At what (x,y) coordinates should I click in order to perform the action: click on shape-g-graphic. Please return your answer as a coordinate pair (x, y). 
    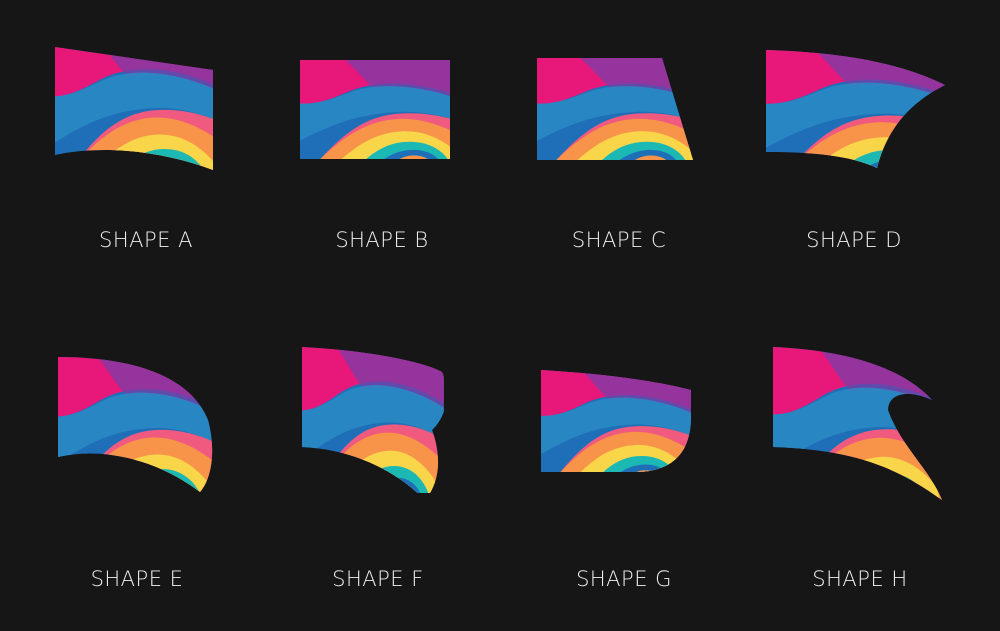
    Looking at the image, I should click on (616, 421).